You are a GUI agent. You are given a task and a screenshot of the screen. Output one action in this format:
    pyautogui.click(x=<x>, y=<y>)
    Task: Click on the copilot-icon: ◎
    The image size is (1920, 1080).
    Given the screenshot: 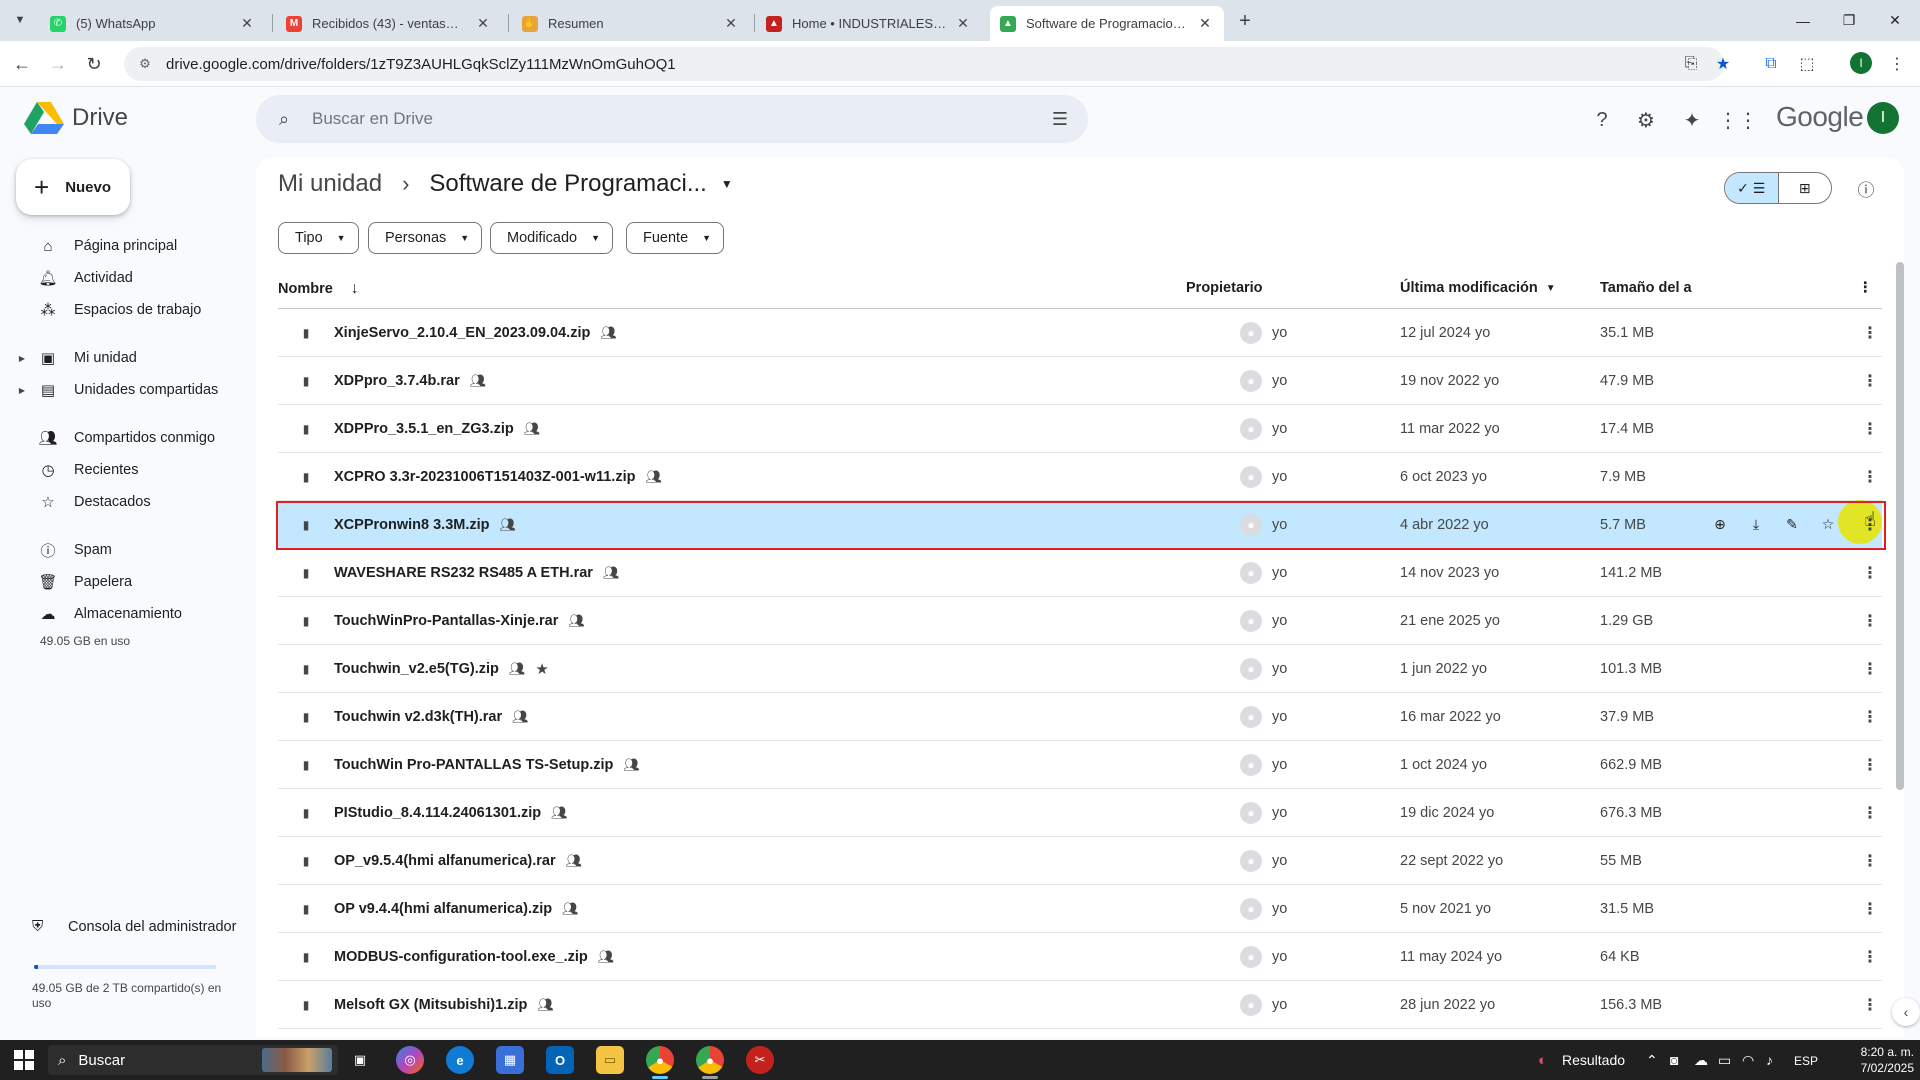 What is the action you would take?
    pyautogui.click(x=410, y=1060)
    